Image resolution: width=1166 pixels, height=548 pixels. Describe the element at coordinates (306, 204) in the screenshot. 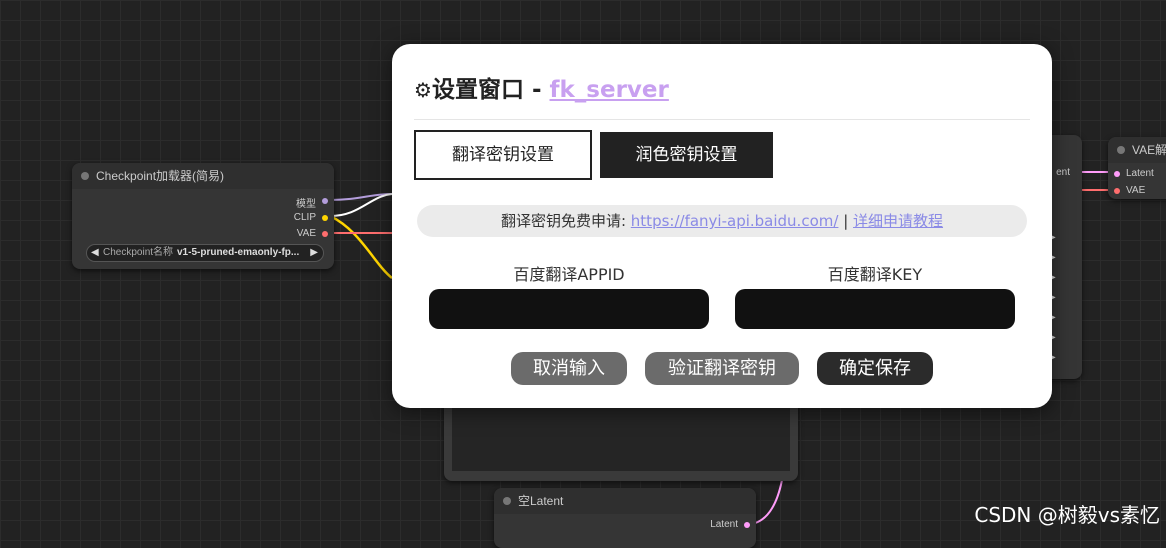

I see `output-label-model: 模型` at that location.